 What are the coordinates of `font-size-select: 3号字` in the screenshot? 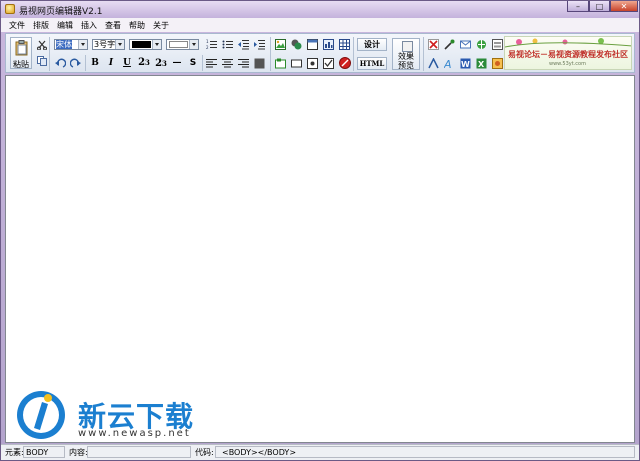 It's located at (108, 44).